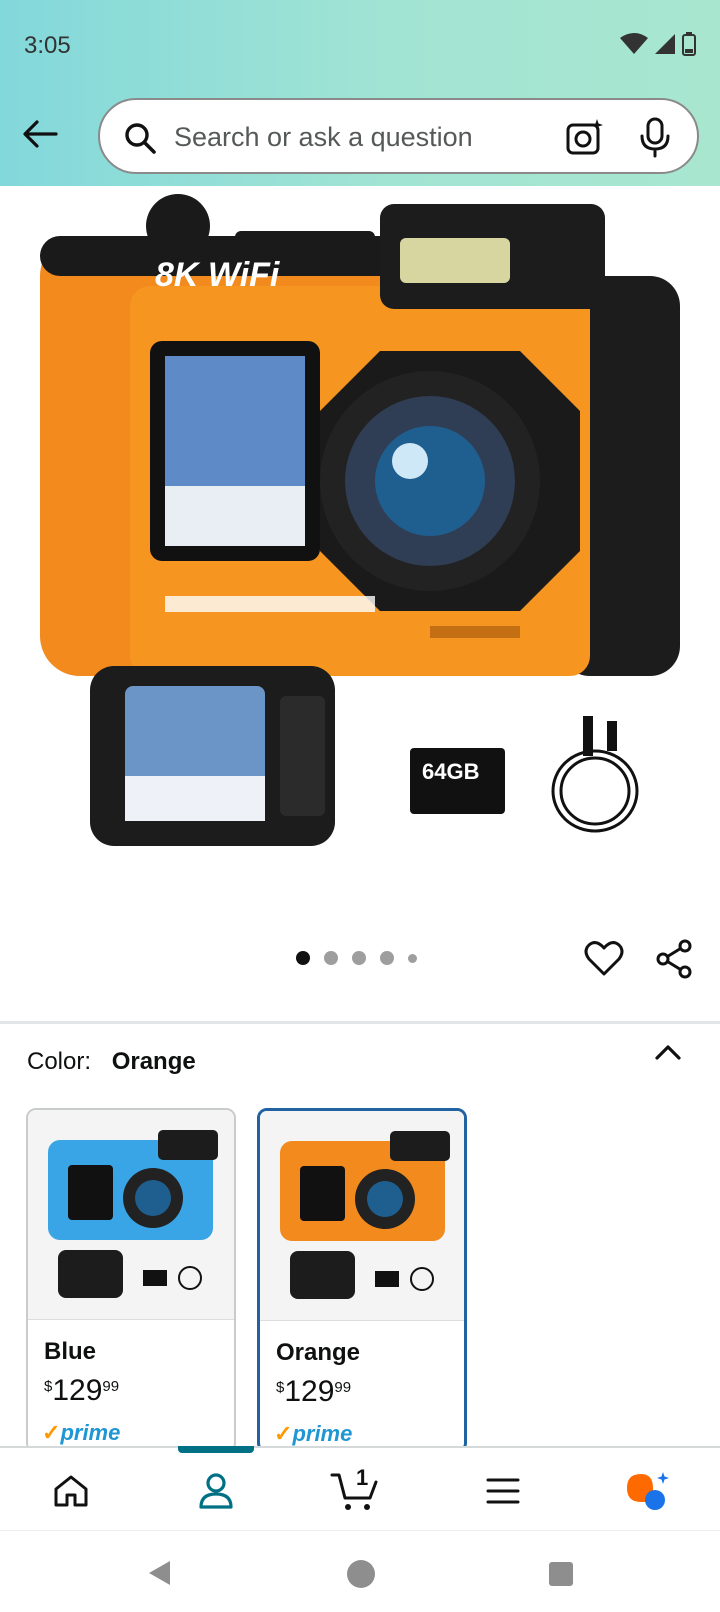 This screenshot has height=1612, width=720. I want to click on status-bar: 3:05, so click(360, 46).